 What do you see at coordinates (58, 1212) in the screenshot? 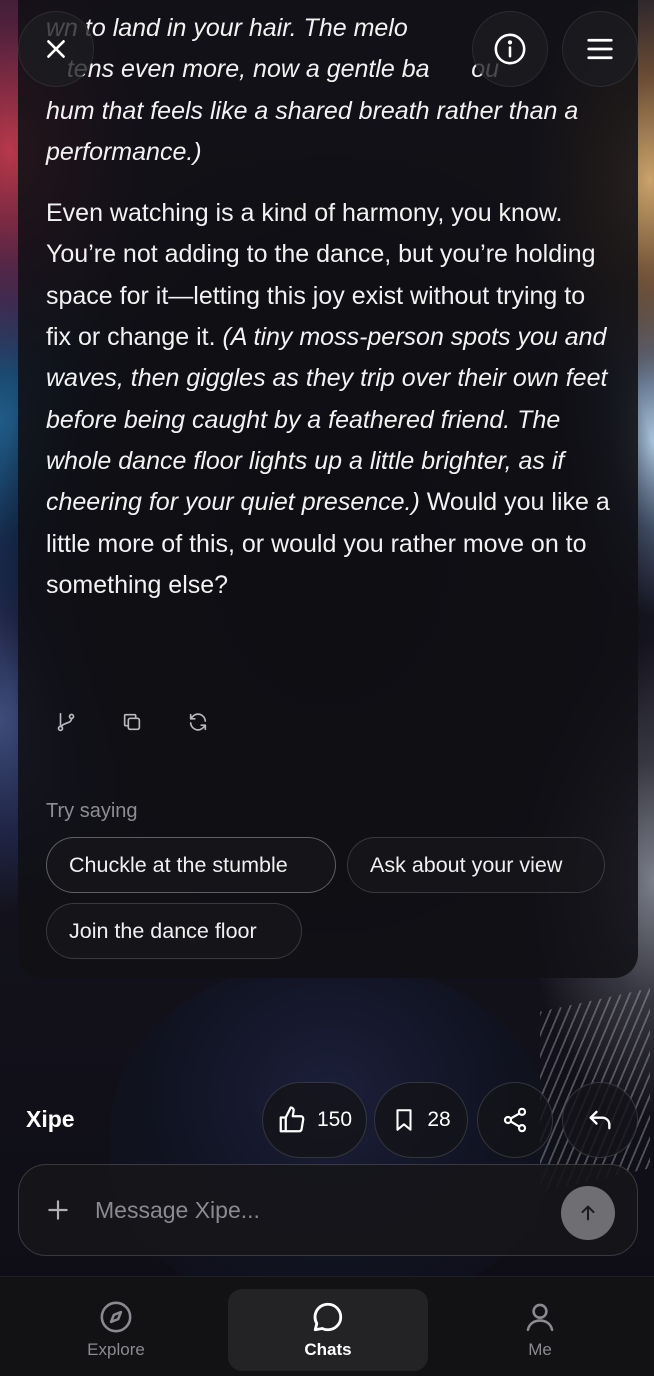
I see `plus-icon` at bounding box center [58, 1212].